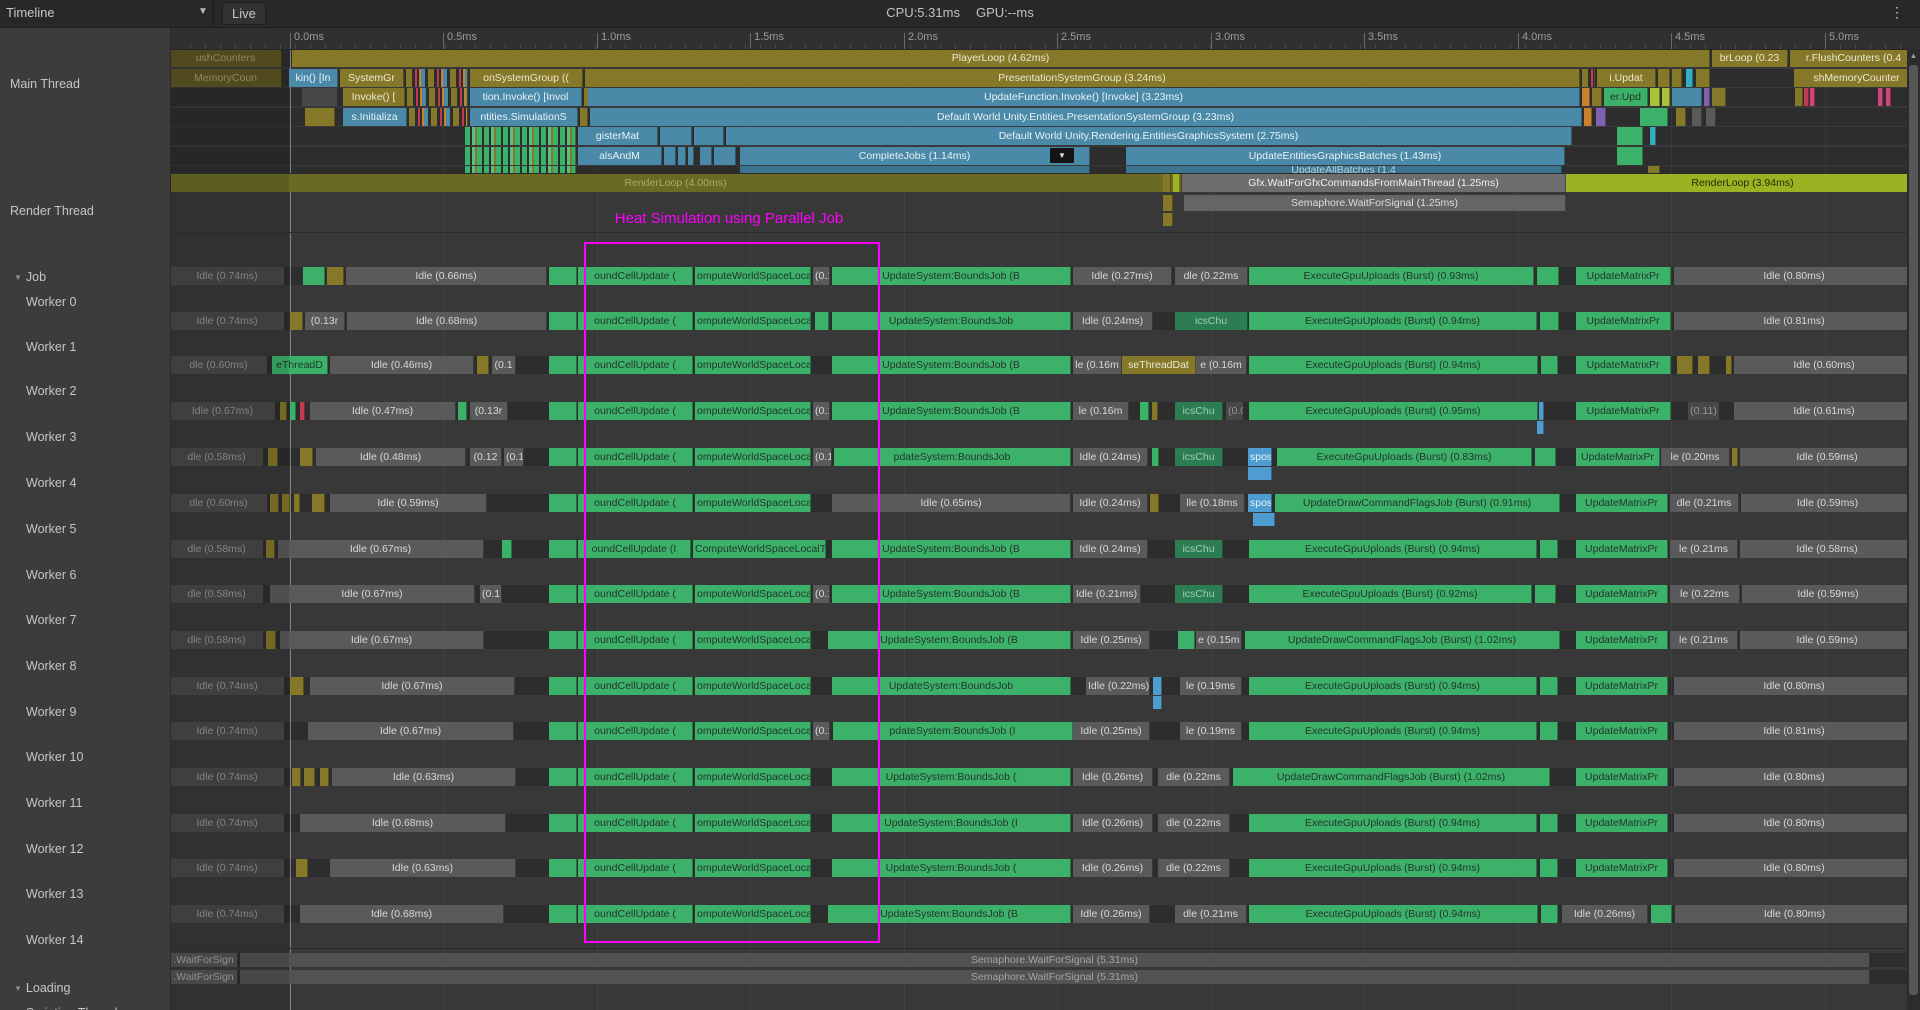 The width and height of the screenshot is (1920, 1010). I want to click on timeline-bar: shMemoryCounter, so click(1857, 78).